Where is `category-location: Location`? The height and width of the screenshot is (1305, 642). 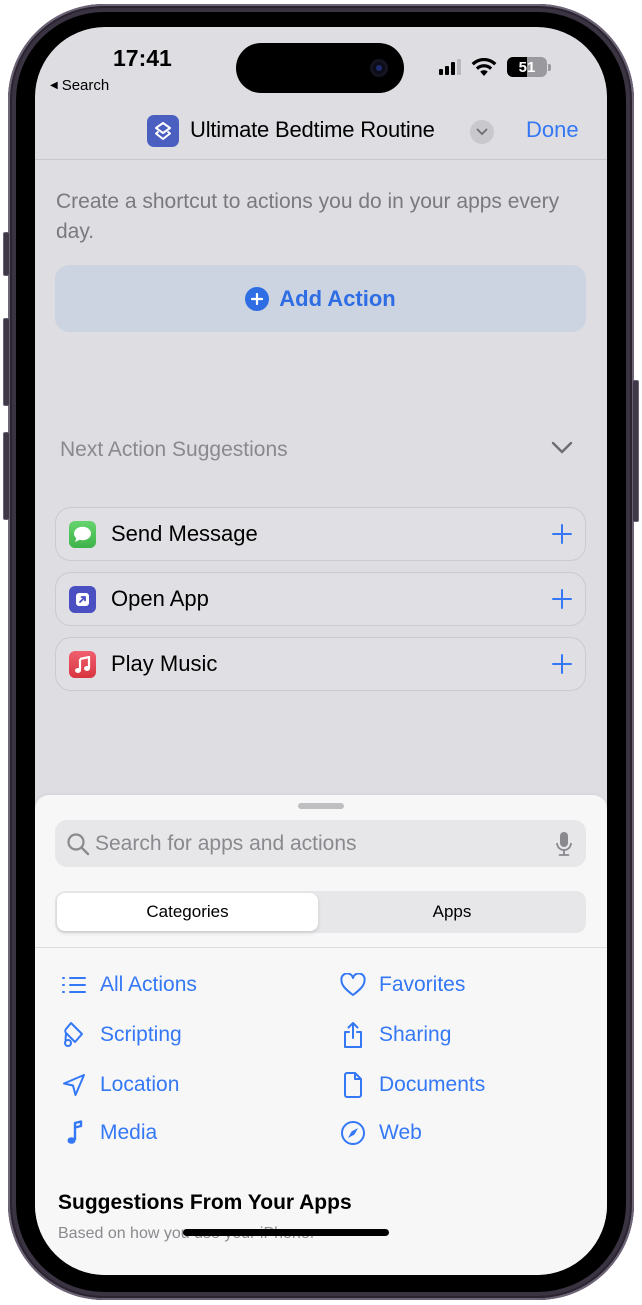 category-location: Location is located at coordinates (119, 1085).